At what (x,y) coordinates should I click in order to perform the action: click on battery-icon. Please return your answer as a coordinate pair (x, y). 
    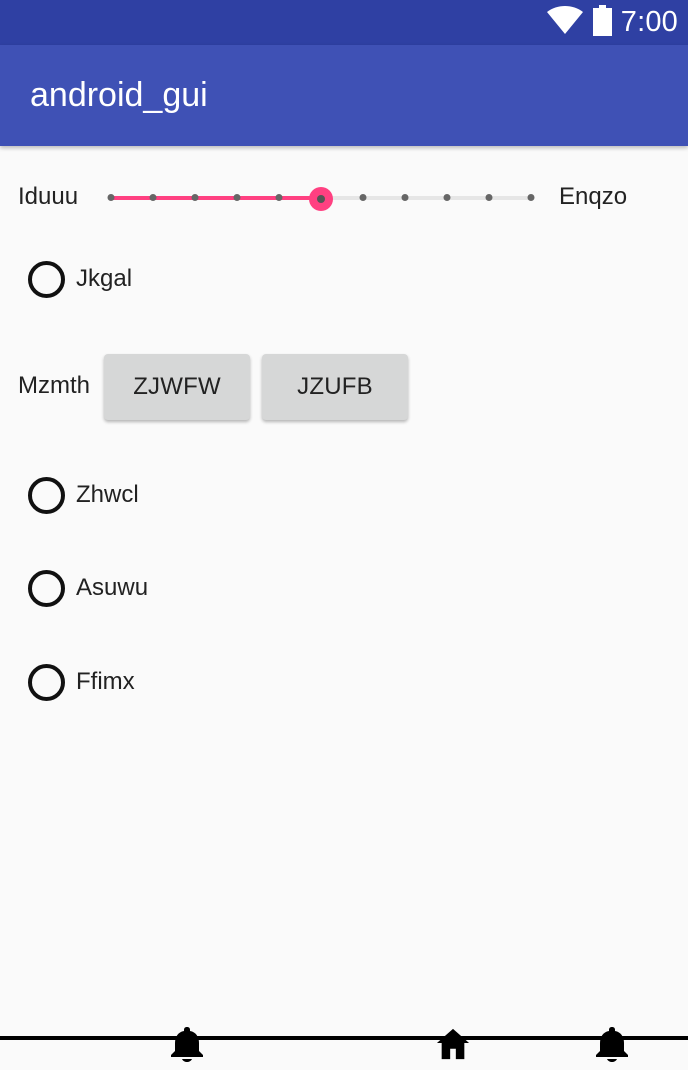
    Looking at the image, I should click on (602, 22).